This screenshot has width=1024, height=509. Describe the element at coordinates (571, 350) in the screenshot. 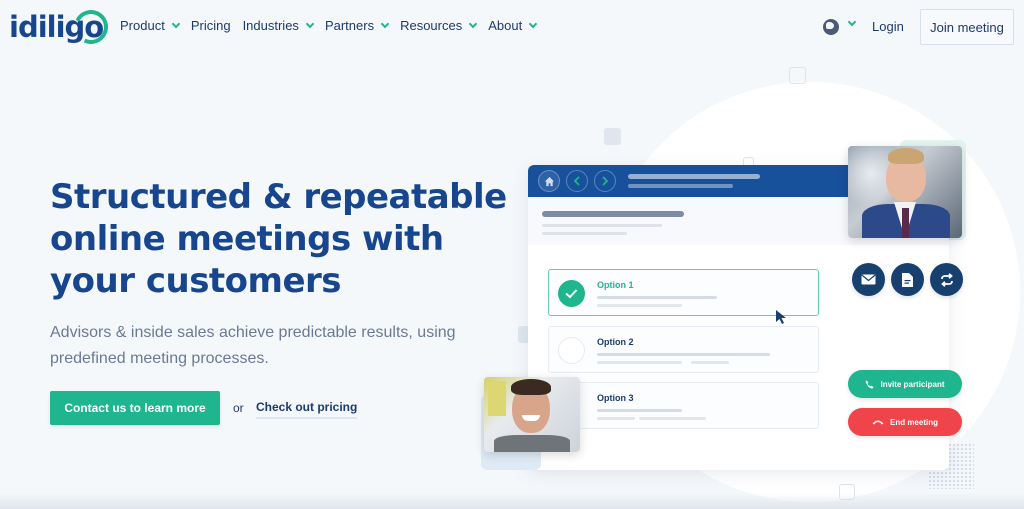

I see `radio-circle-icon` at that location.